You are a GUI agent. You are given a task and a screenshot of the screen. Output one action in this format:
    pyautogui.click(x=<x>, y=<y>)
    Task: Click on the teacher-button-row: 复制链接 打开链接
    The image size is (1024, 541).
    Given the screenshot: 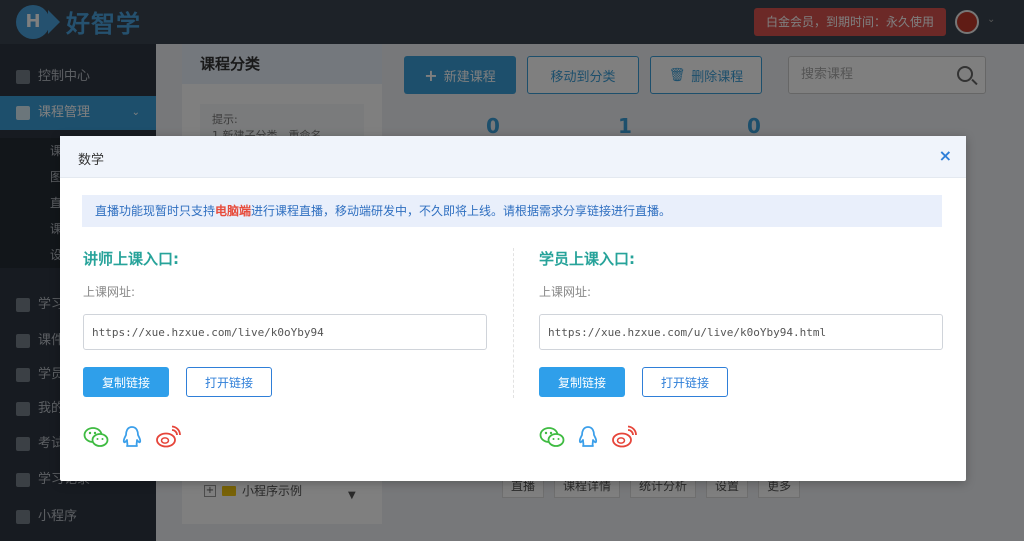 What is the action you would take?
    pyautogui.click(x=285, y=382)
    